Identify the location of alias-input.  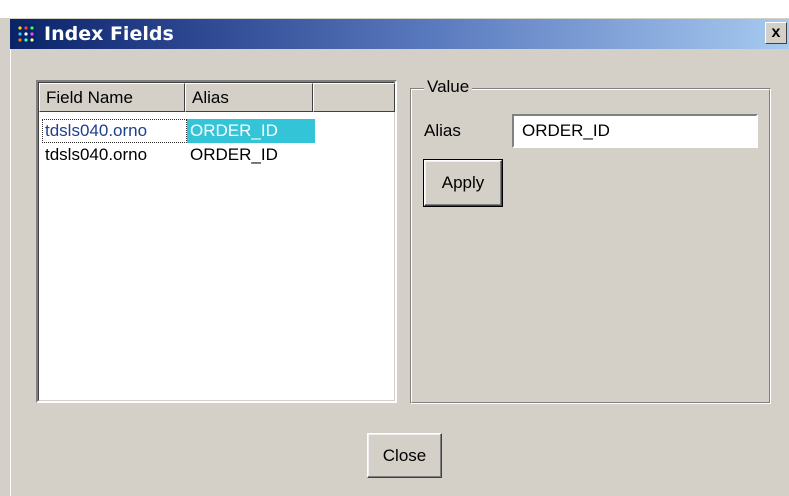
(635, 131).